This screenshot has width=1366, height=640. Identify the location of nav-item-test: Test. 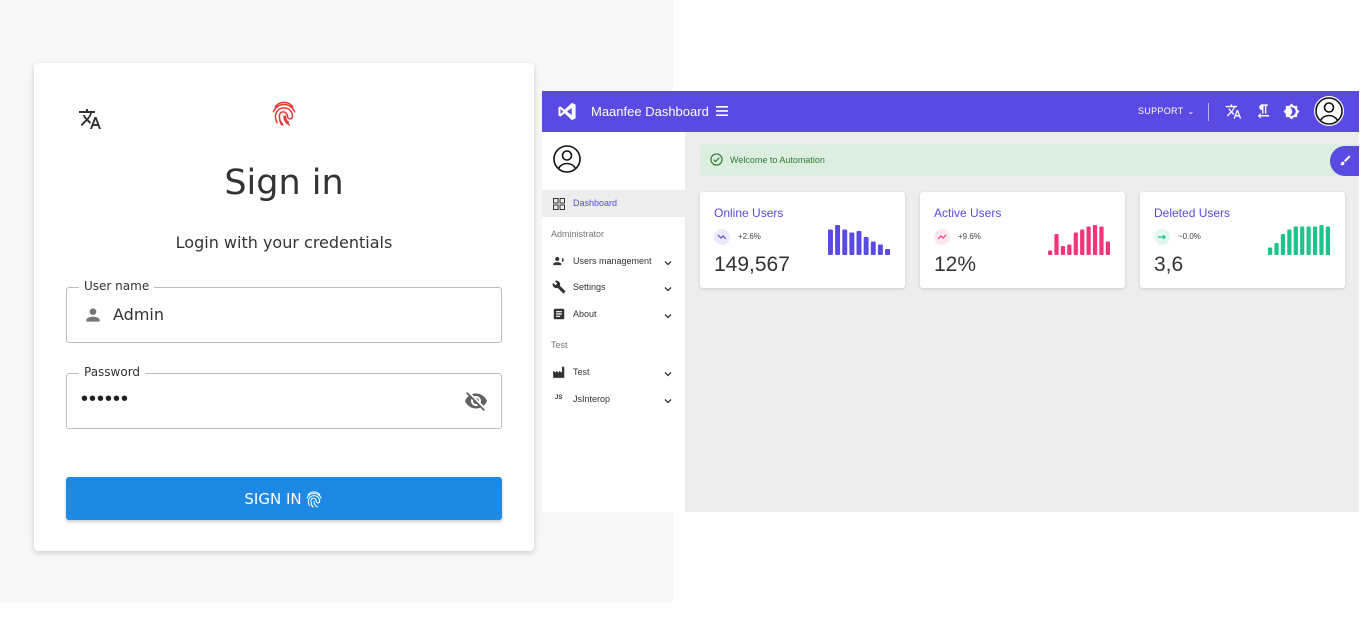
(613, 372).